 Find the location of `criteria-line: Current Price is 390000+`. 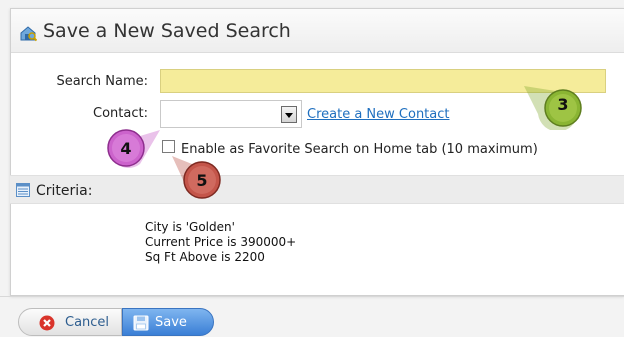

criteria-line: Current Price is 390000+ is located at coordinates (221, 242).